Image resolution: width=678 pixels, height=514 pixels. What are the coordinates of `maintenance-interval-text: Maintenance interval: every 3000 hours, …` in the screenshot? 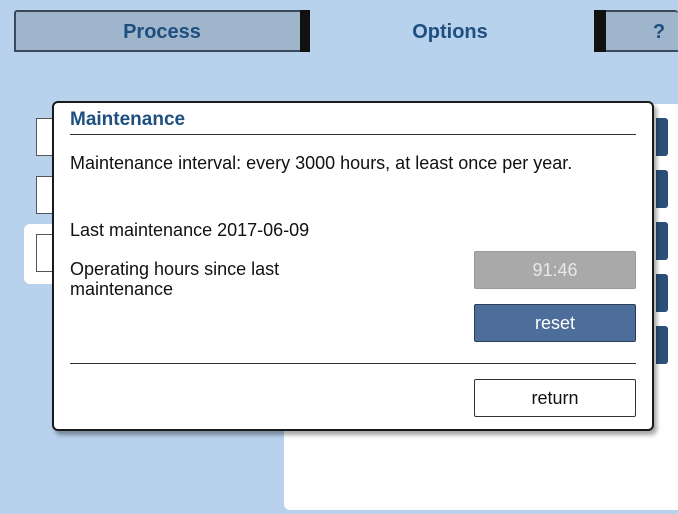 It's located at (321, 163).